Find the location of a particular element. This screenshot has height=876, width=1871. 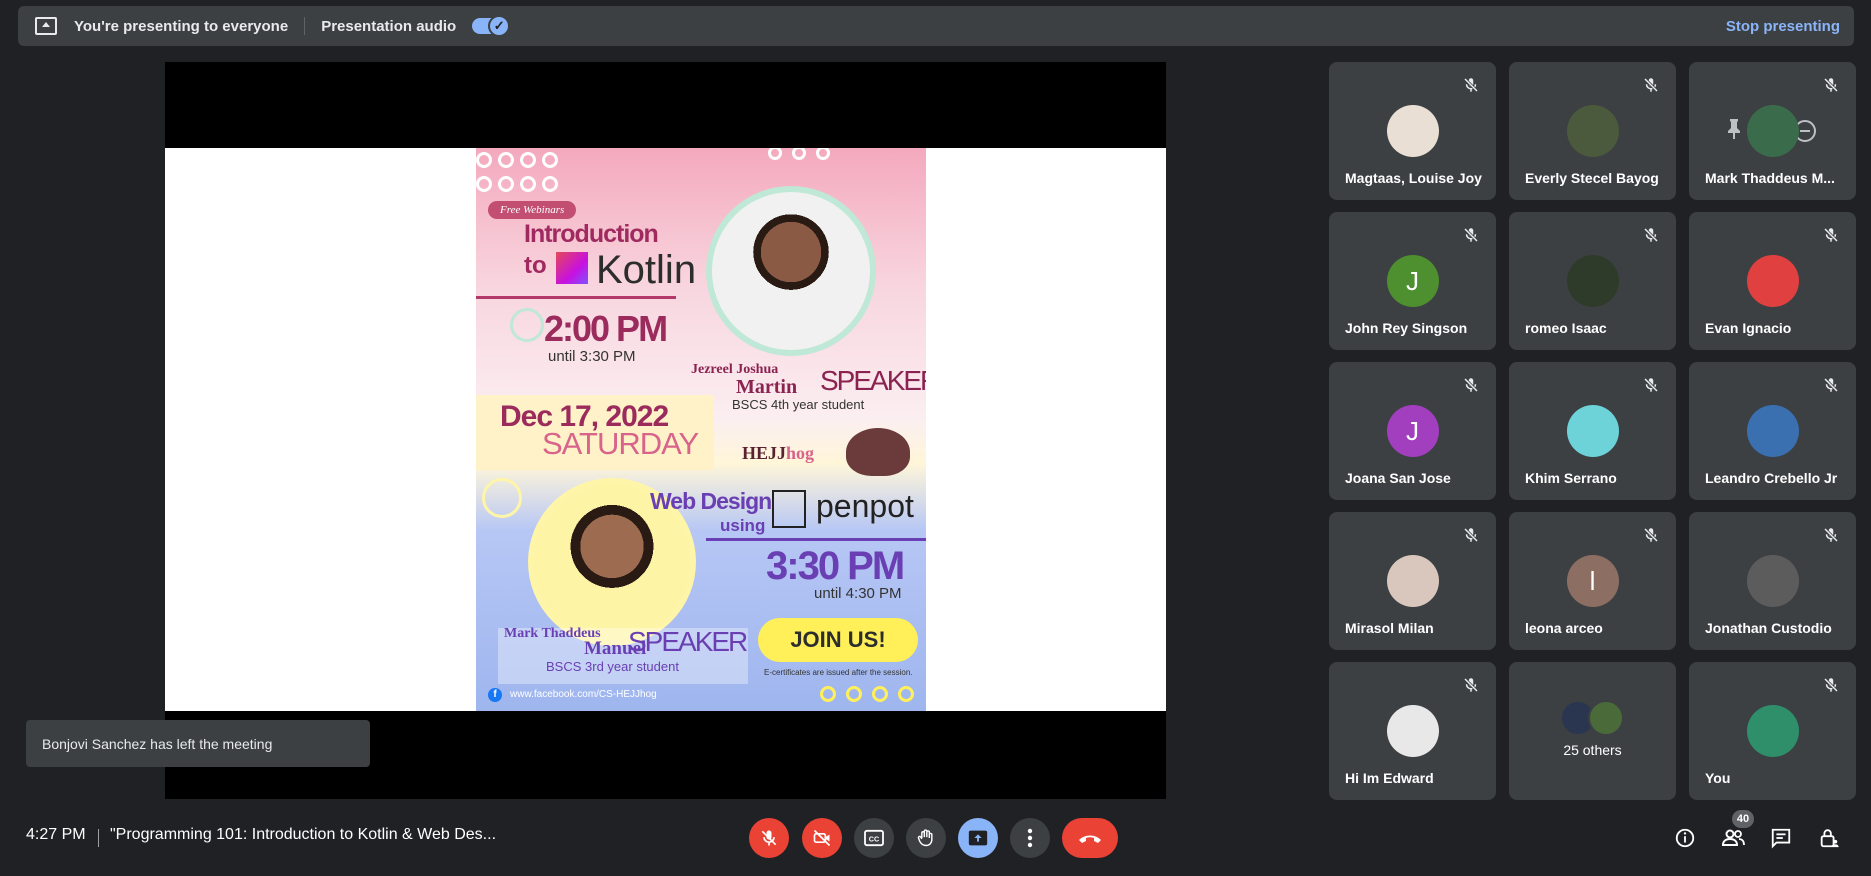

end-call-icon is located at coordinates (1090, 839).